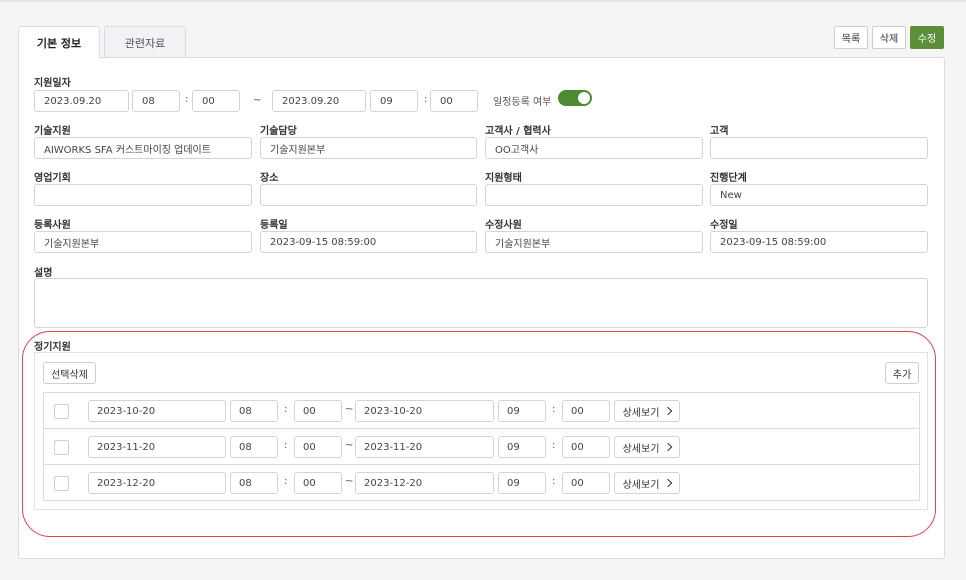 The width and height of the screenshot is (966, 580). Describe the element at coordinates (889, 37) in the screenshot. I see `delete-button: 삭제` at that location.